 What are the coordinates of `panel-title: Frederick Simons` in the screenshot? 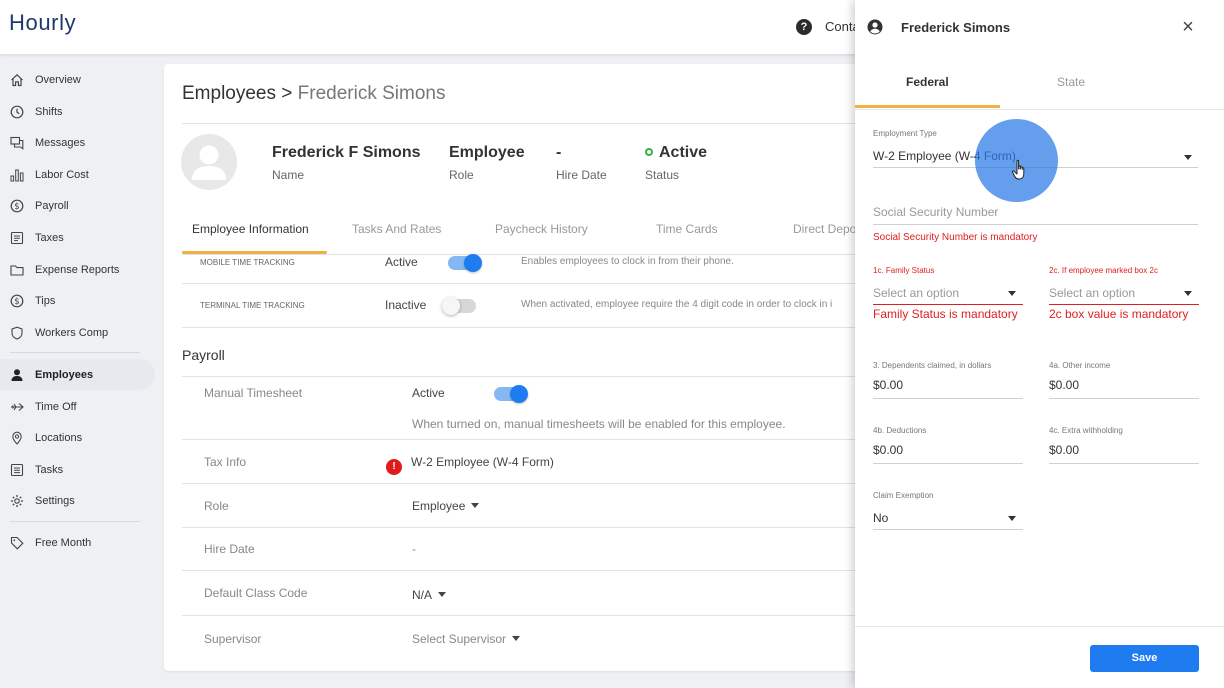 It's located at (956, 27).